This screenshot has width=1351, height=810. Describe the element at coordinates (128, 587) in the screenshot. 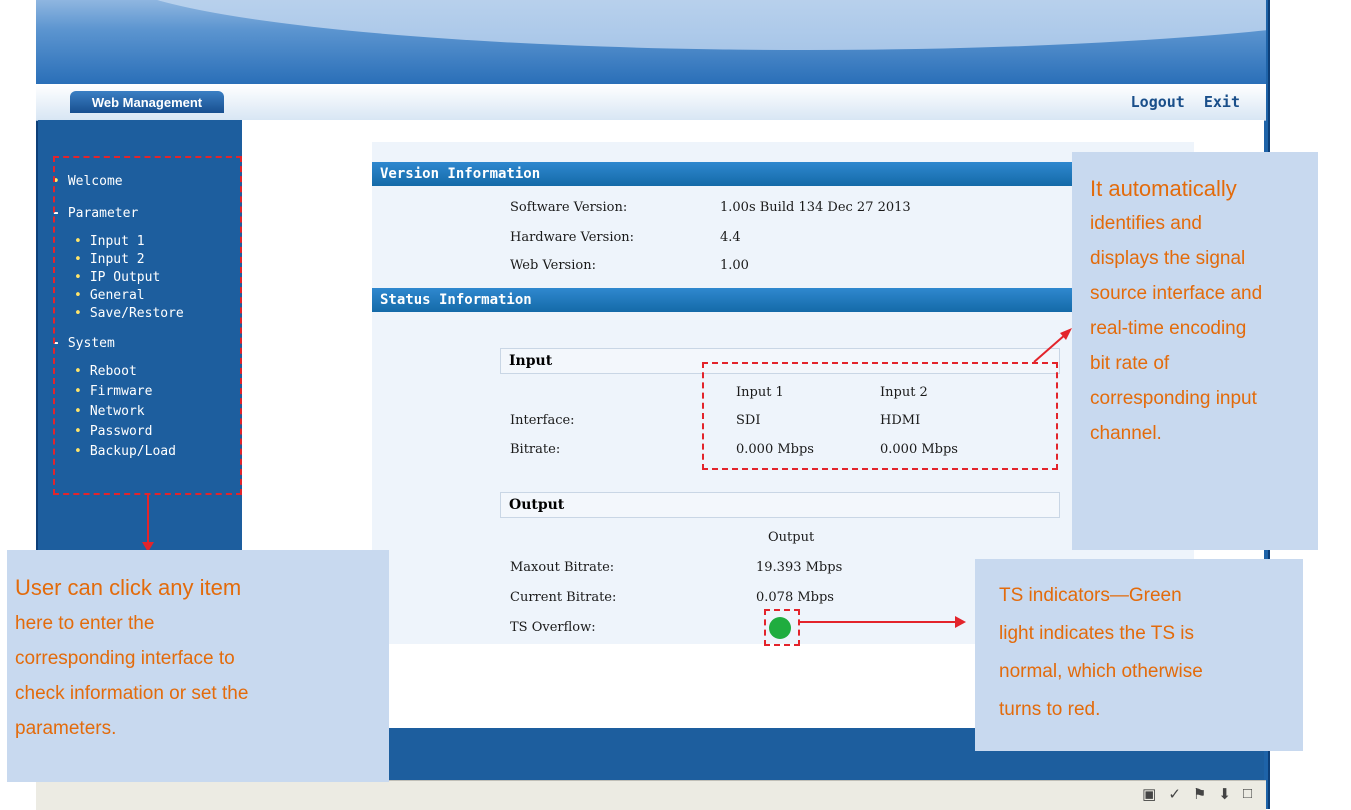

I see `callout-heading: User can click any item` at that location.